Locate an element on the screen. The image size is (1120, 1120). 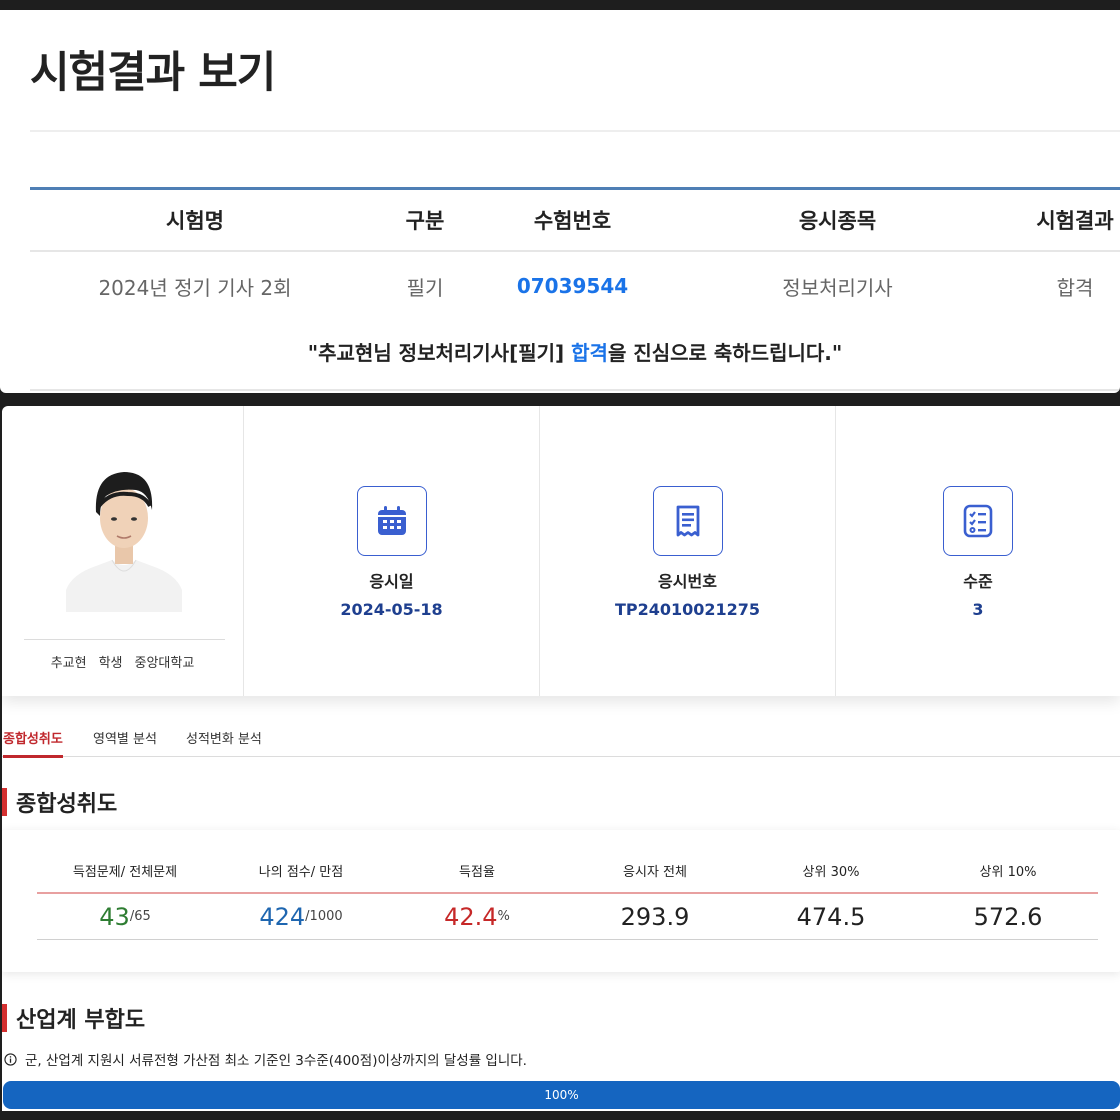
congrats-prefix: "추교현님 정보처리기사[필기] is located at coordinates (439, 353).